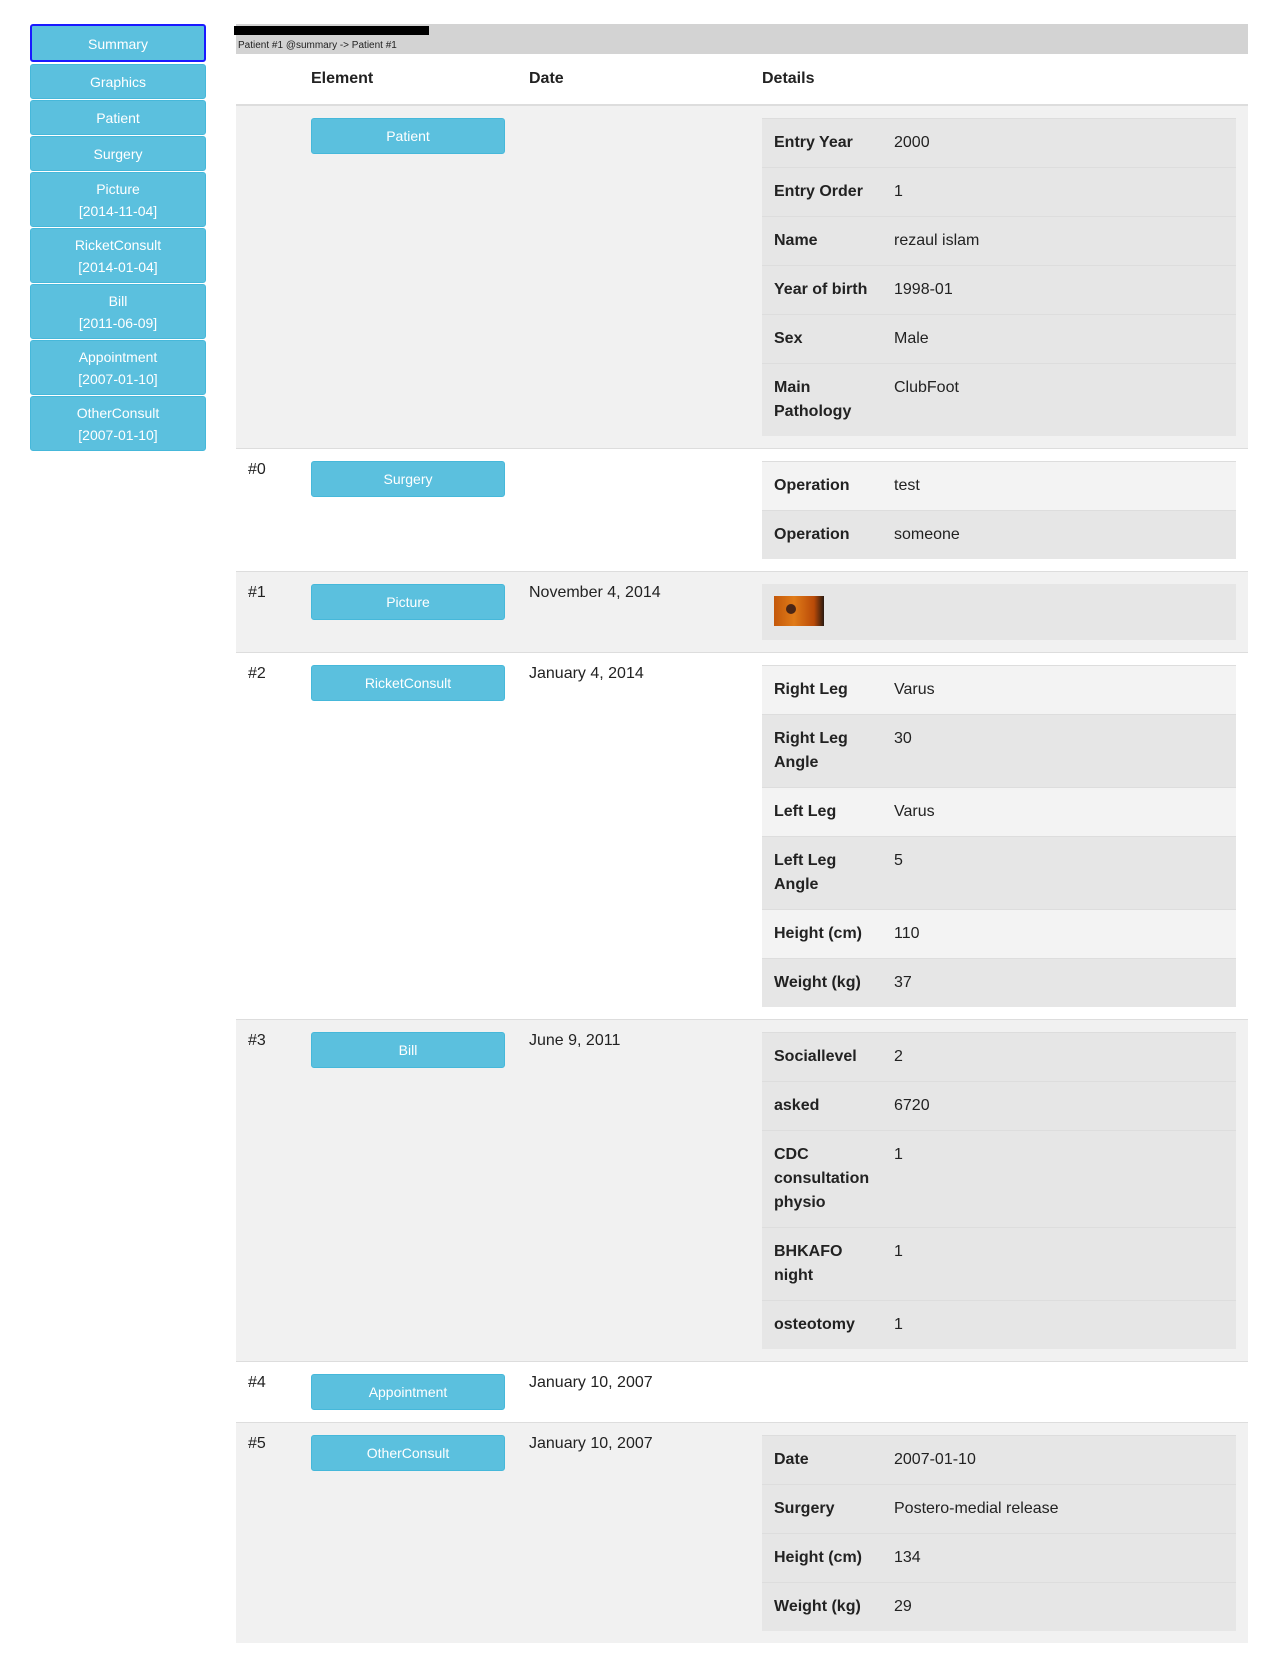  Describe the element at coordinates (408, 1050) in the screenshot. I see `element-button-bill: Bill` at that location.